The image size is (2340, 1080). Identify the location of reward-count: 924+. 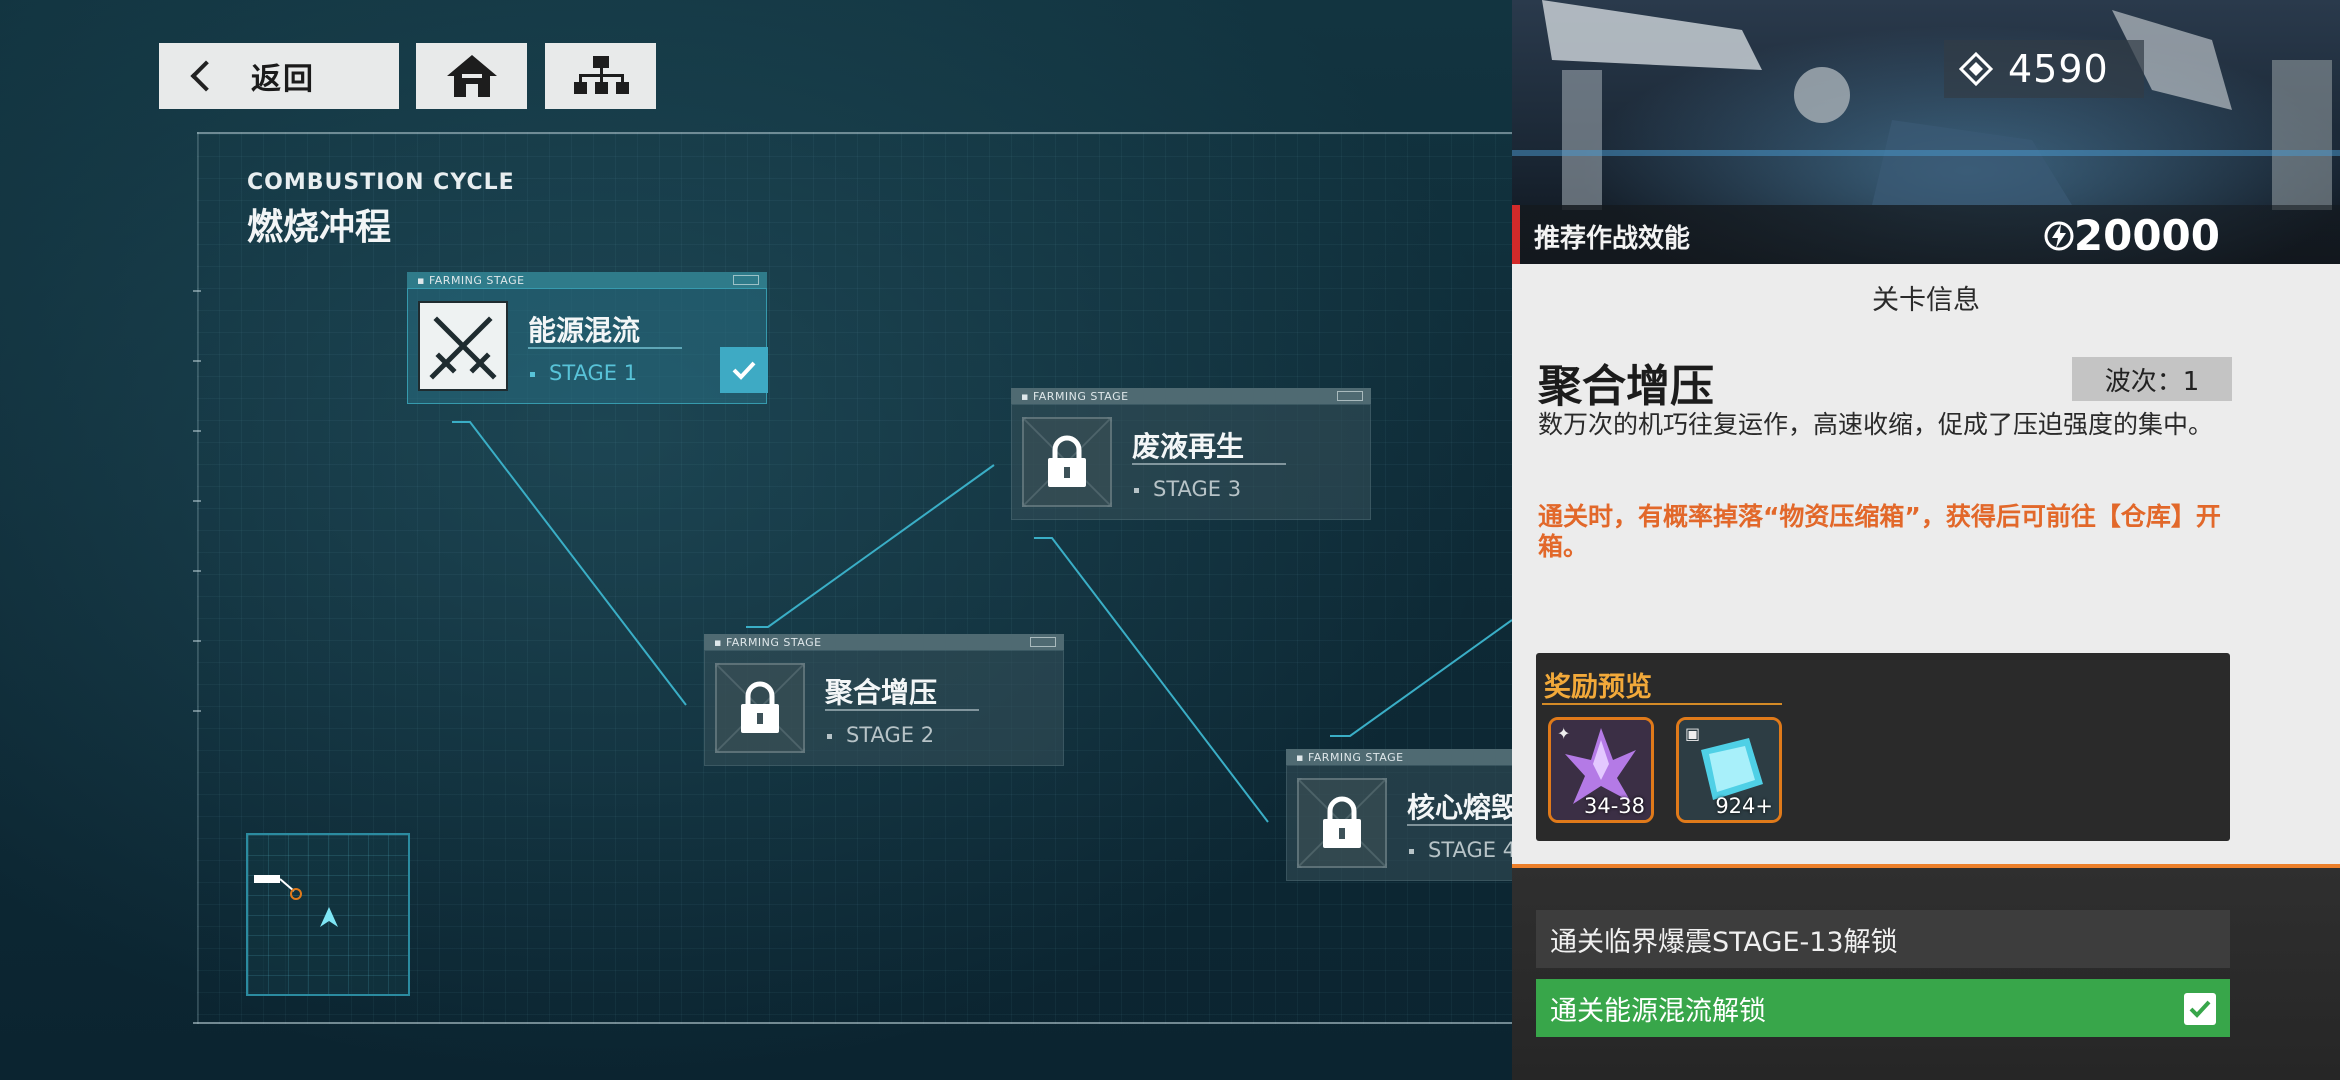
(1744, 806).